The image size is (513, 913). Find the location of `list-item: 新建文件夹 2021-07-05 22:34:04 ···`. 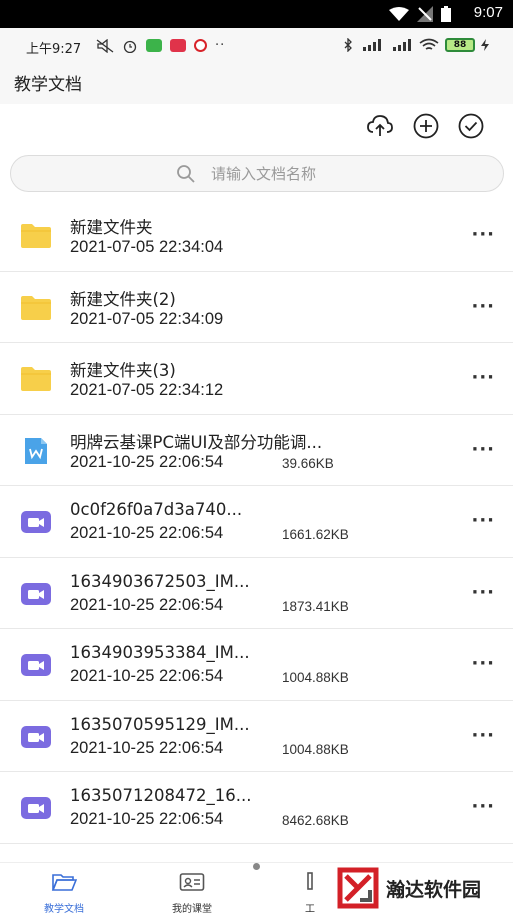

list-item: 新建文件夹 2021-07-05 22:34:04 ··· is located at coordinates (256, 236).